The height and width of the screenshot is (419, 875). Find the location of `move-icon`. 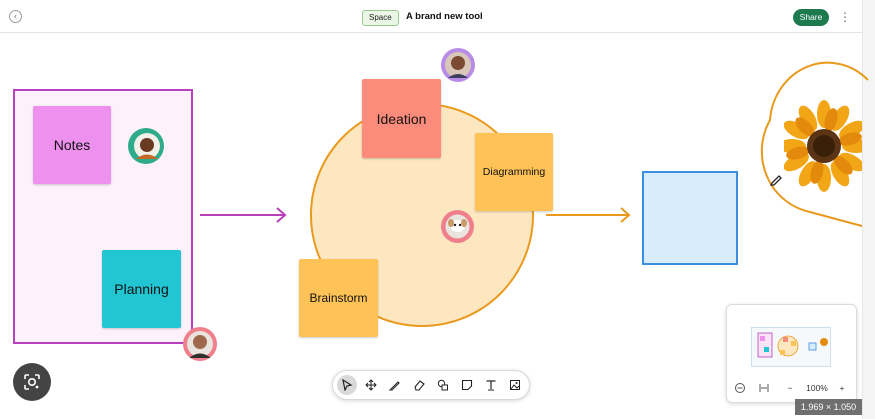

move-icon is located at coordinates (371, 385).